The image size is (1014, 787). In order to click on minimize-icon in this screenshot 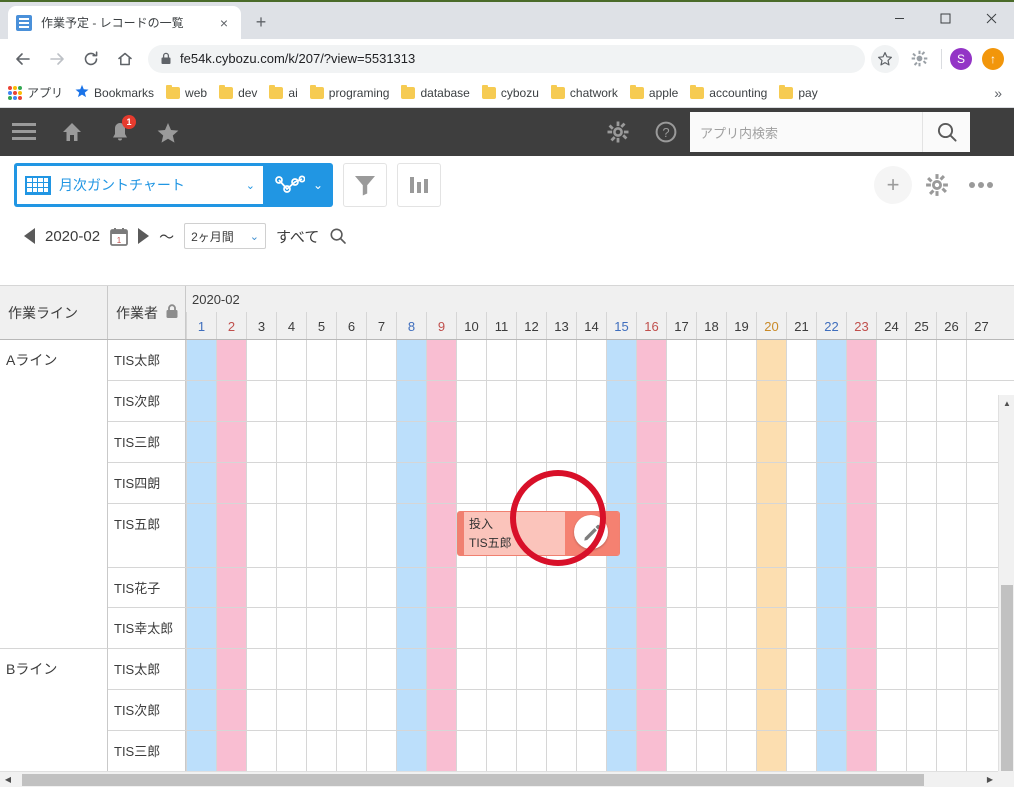, I will do `click(899, 18)`.